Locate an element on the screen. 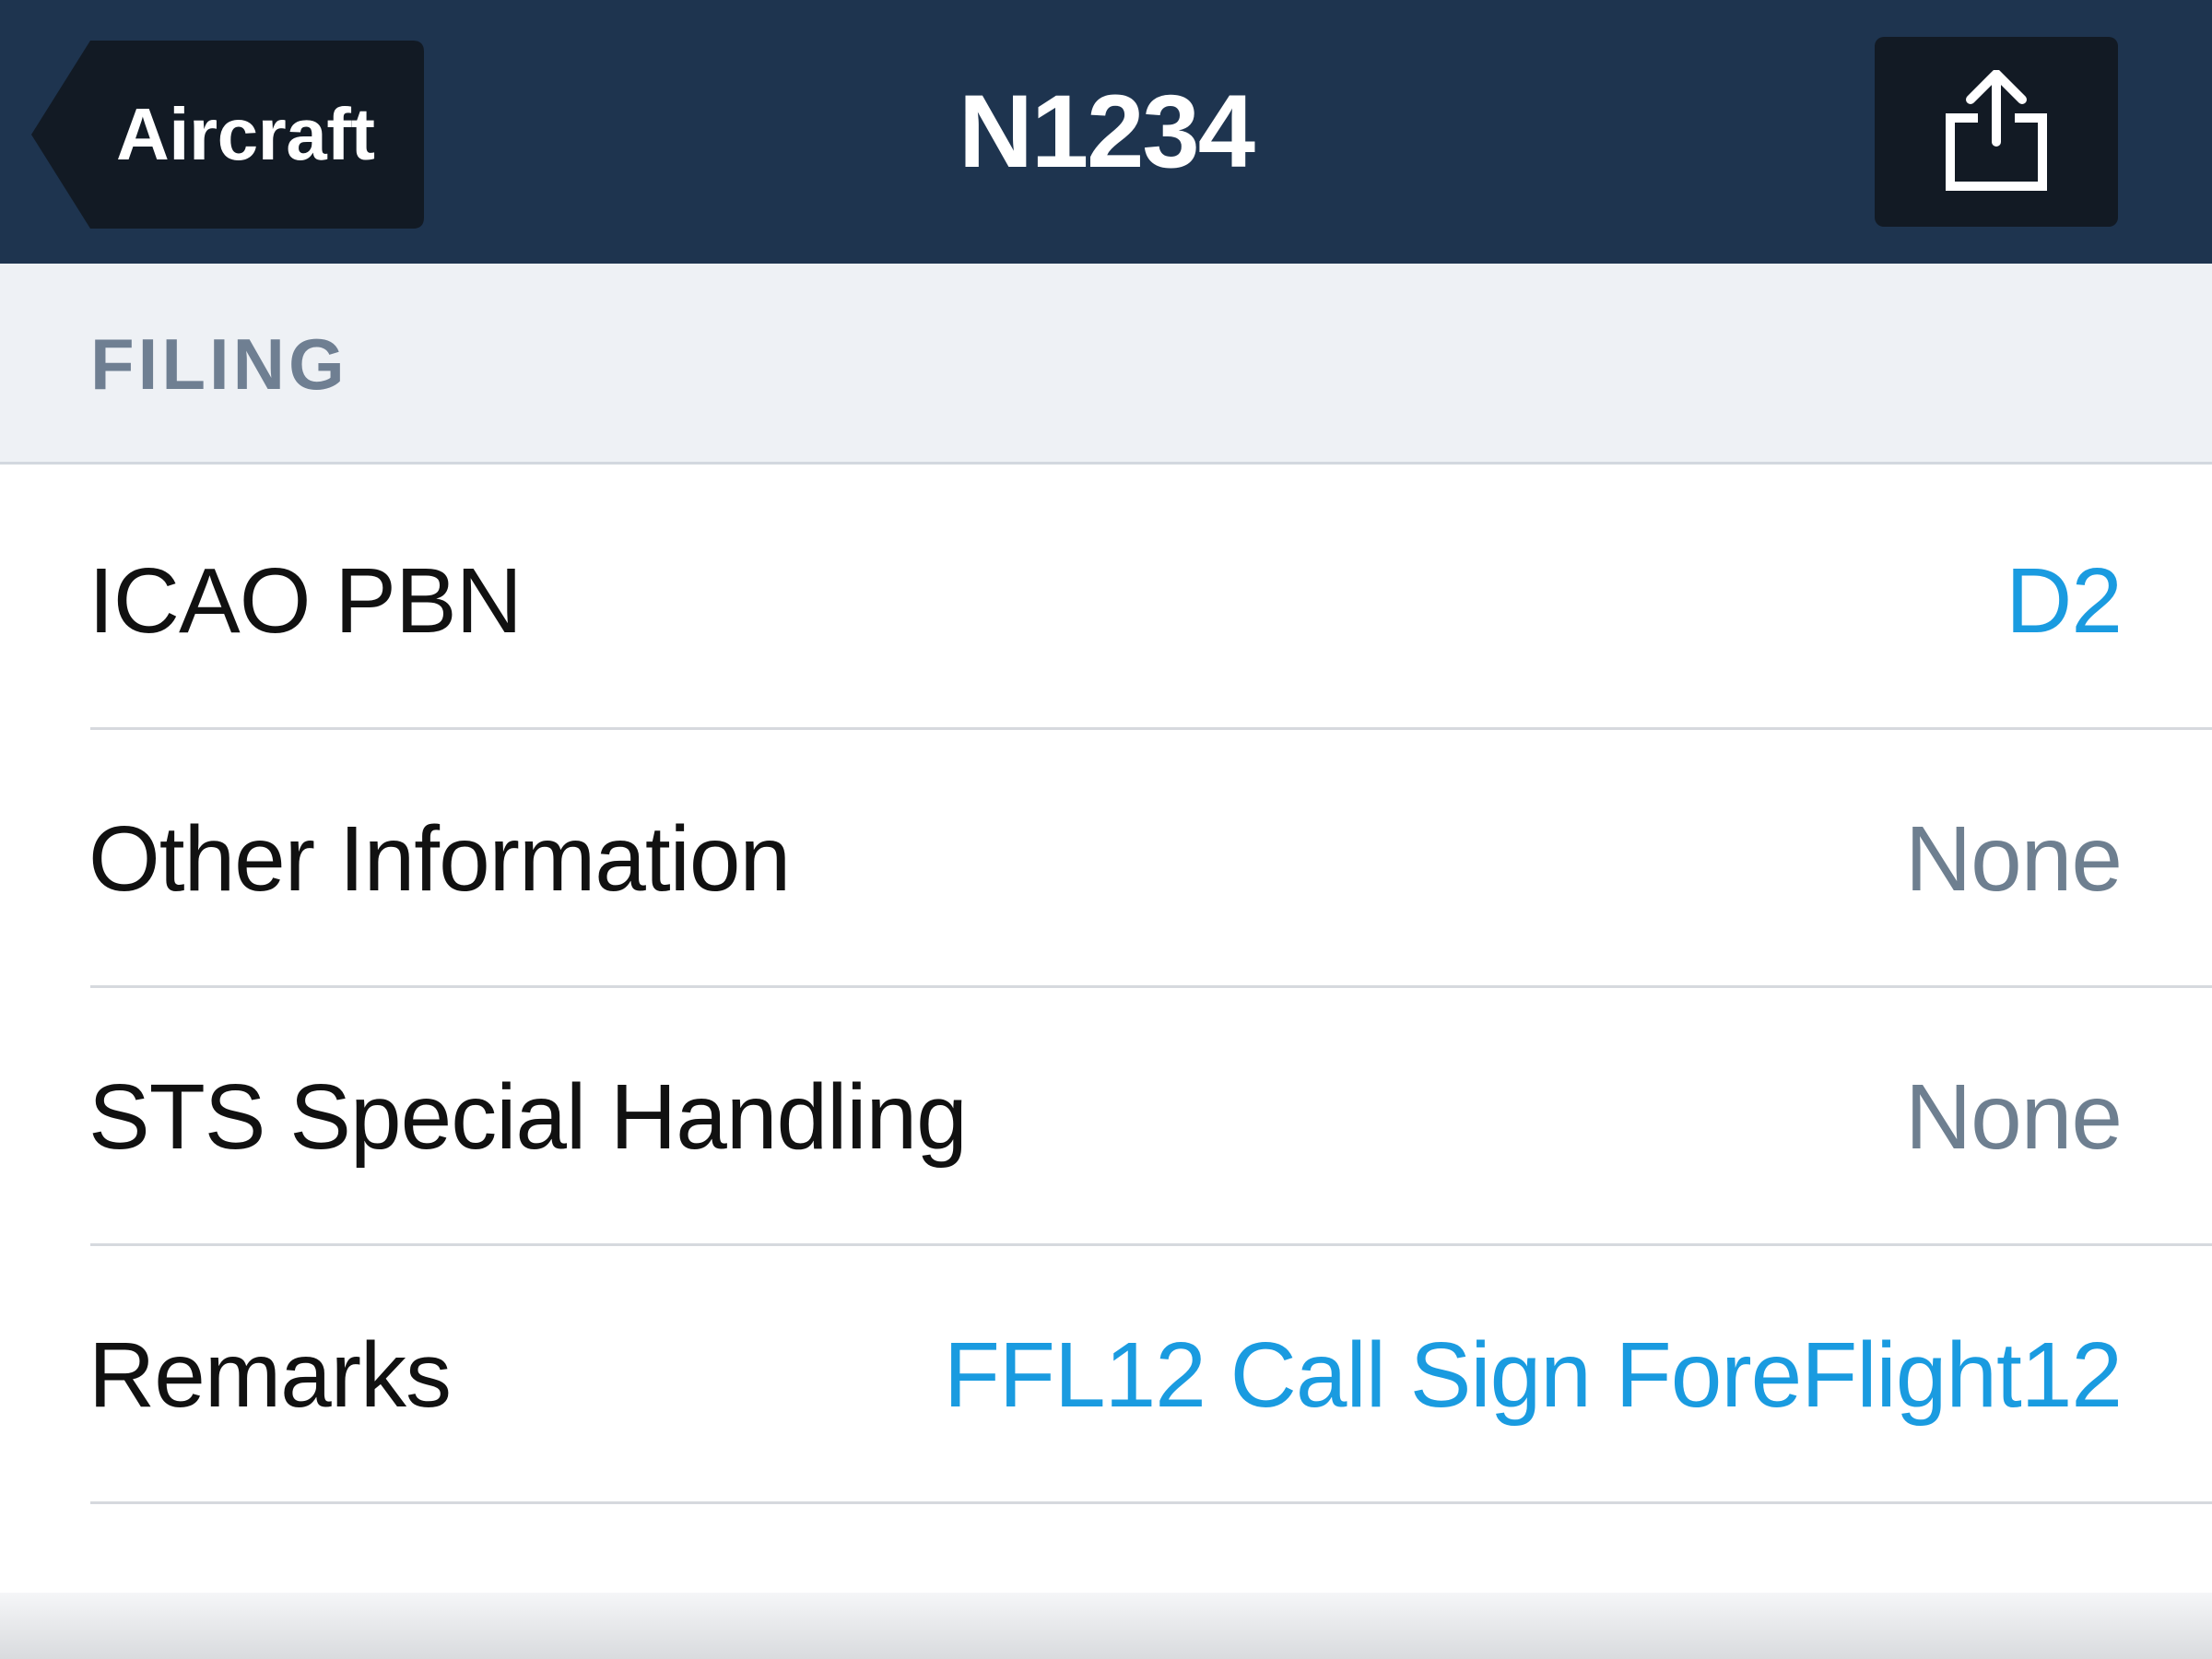  row-label: Other Information is located at coordinates (439, 859).